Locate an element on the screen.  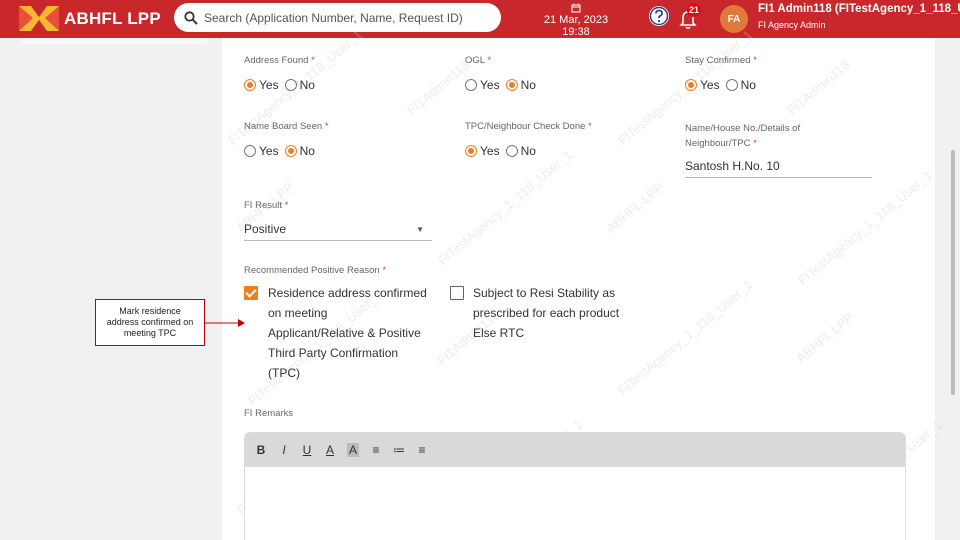
callout-arrow-icon is located at coordinates (225, 323).